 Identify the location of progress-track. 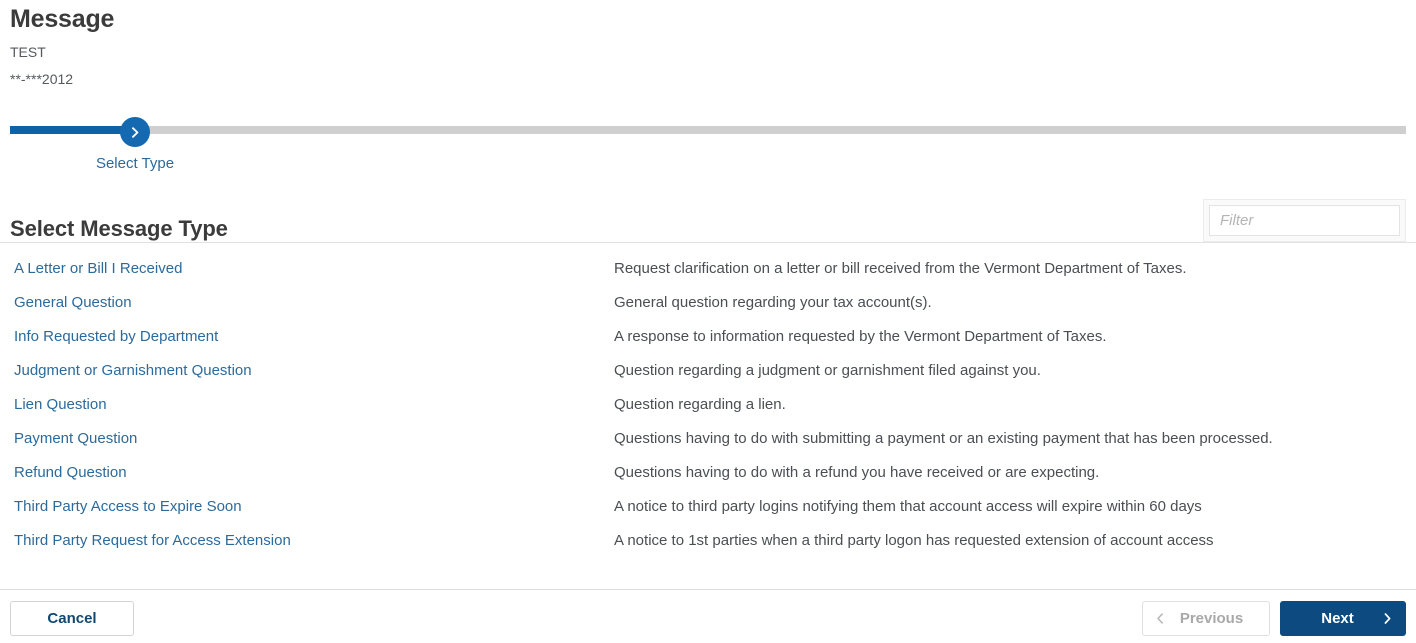
(708, 130).